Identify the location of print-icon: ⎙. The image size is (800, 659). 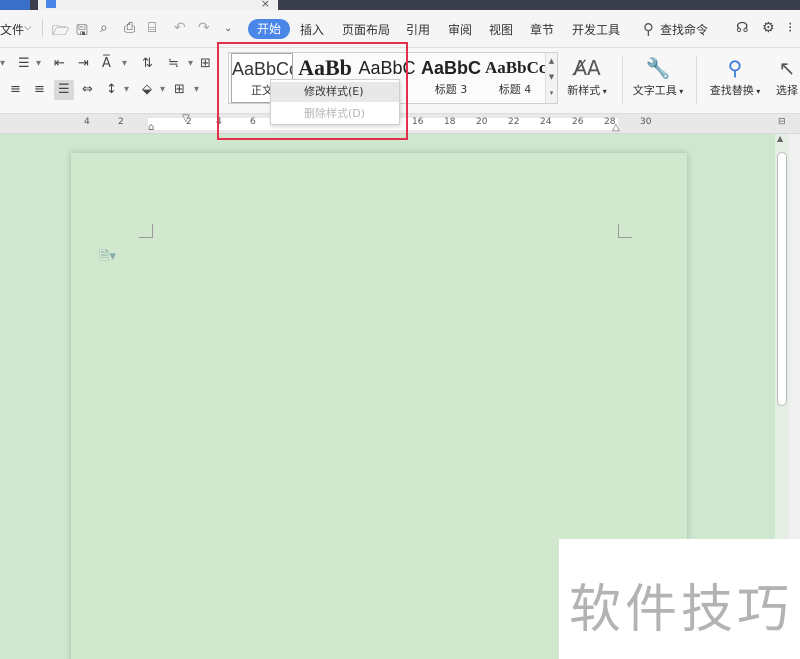
(129, 28).